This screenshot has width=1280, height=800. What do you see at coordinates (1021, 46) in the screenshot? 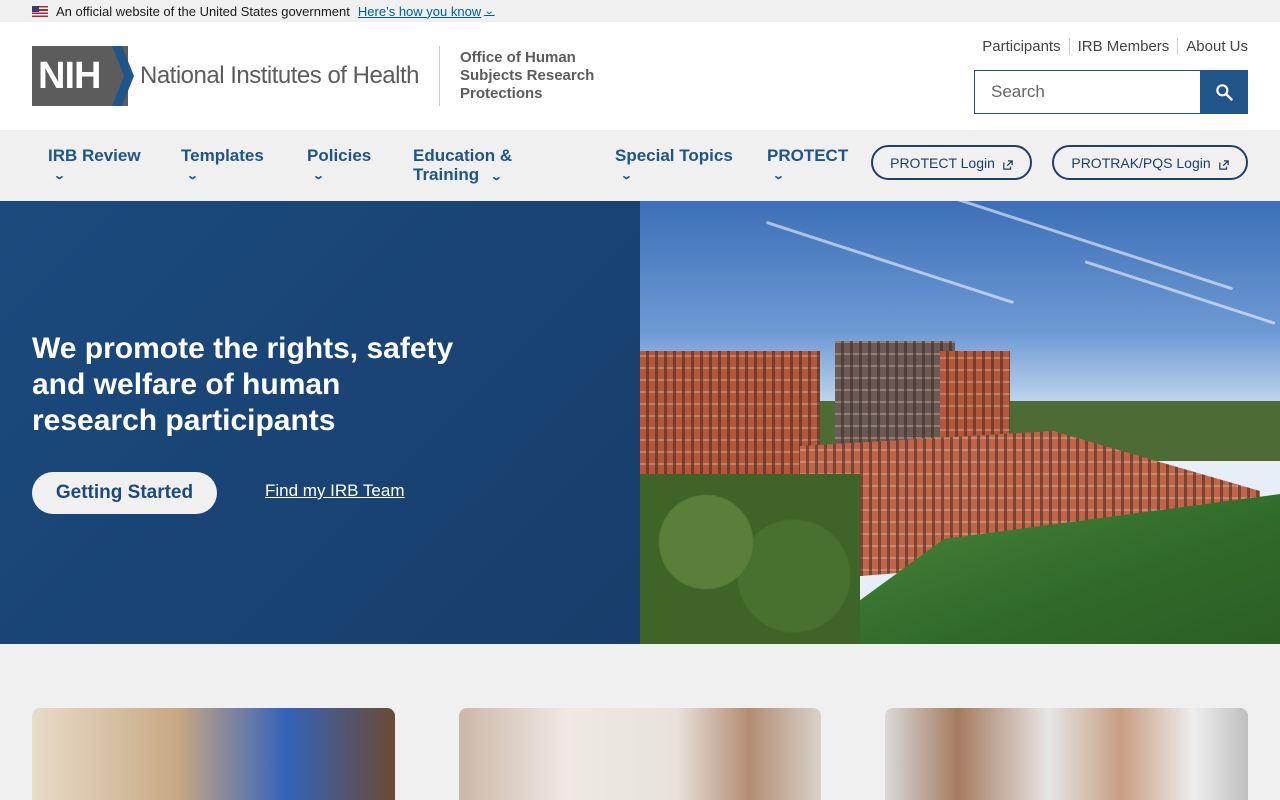
I see `utility-link-participants: Participants` at bounding box center [1021, 46].